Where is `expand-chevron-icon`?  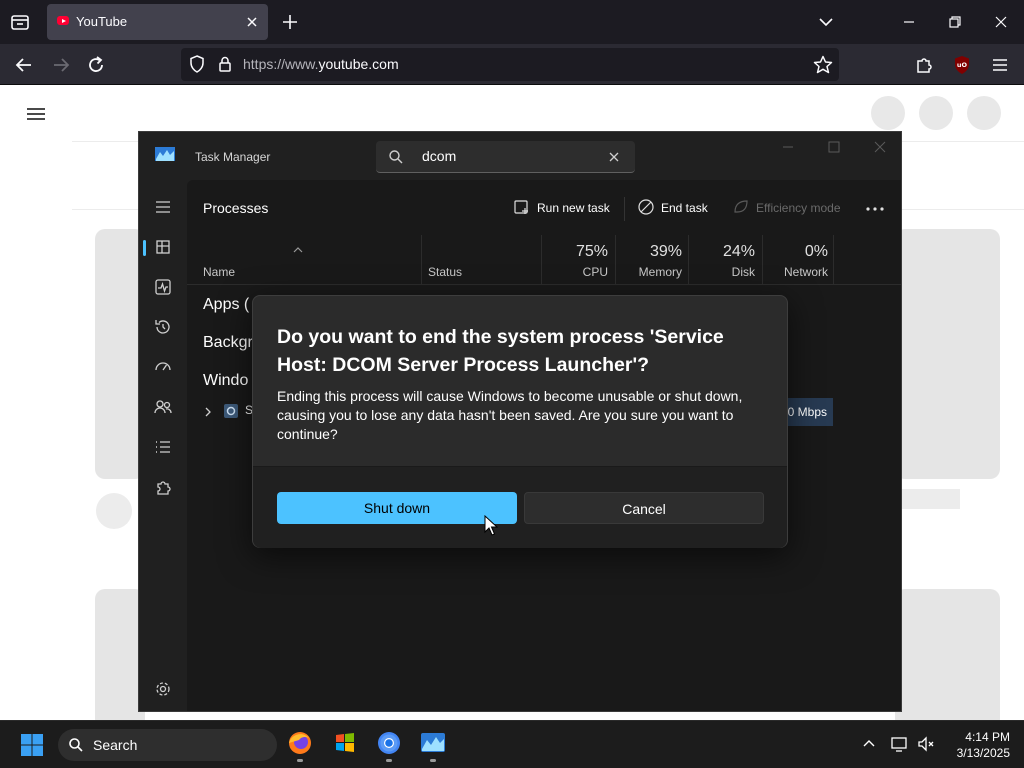
expand-chevron-icon is located at coordinates (208, 411).